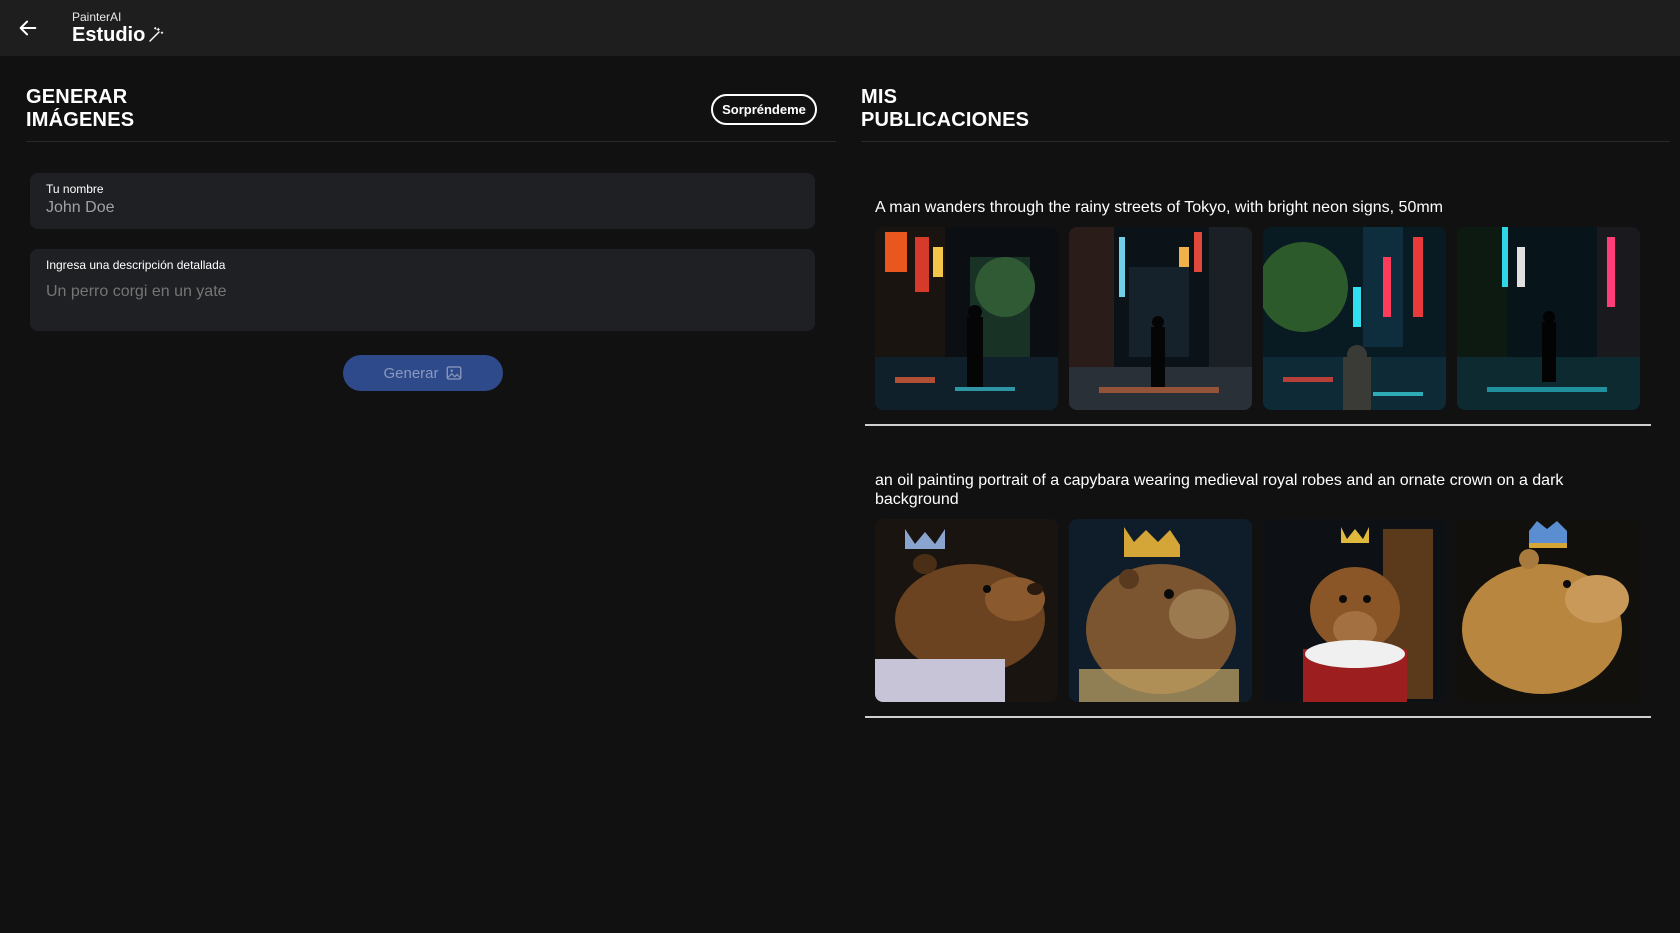 The width and height of the screenshot is (1680, 933). I want to click on generate-divider, so click(431, 141).